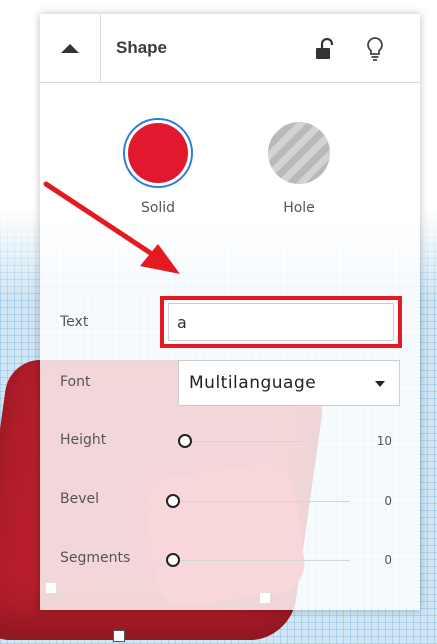  What do you see at coordinates (372, 560) in the screenshot?
I see `segments-value: 0` at bounding box center [372, 560].